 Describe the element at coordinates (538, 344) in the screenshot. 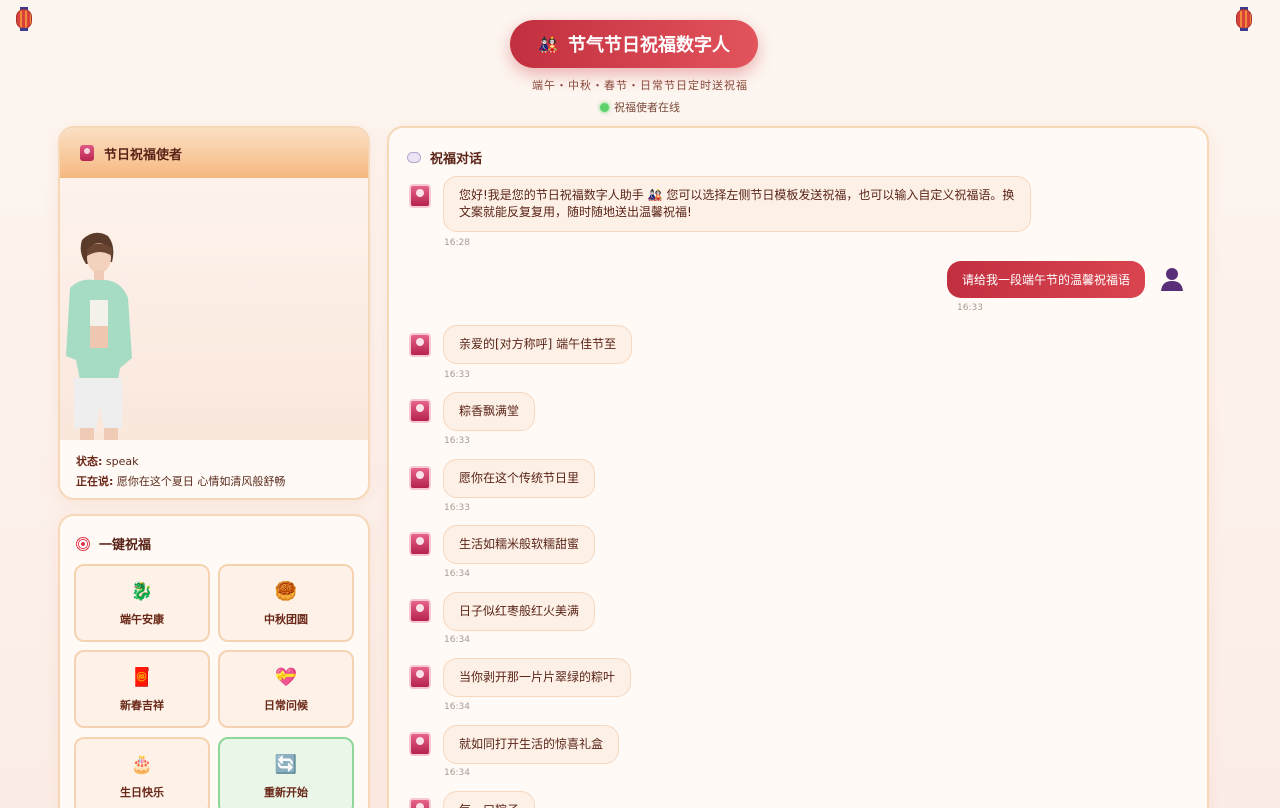

I see `bot-message: 亲爱的[对方称呼] 端午佳节至` at that location.